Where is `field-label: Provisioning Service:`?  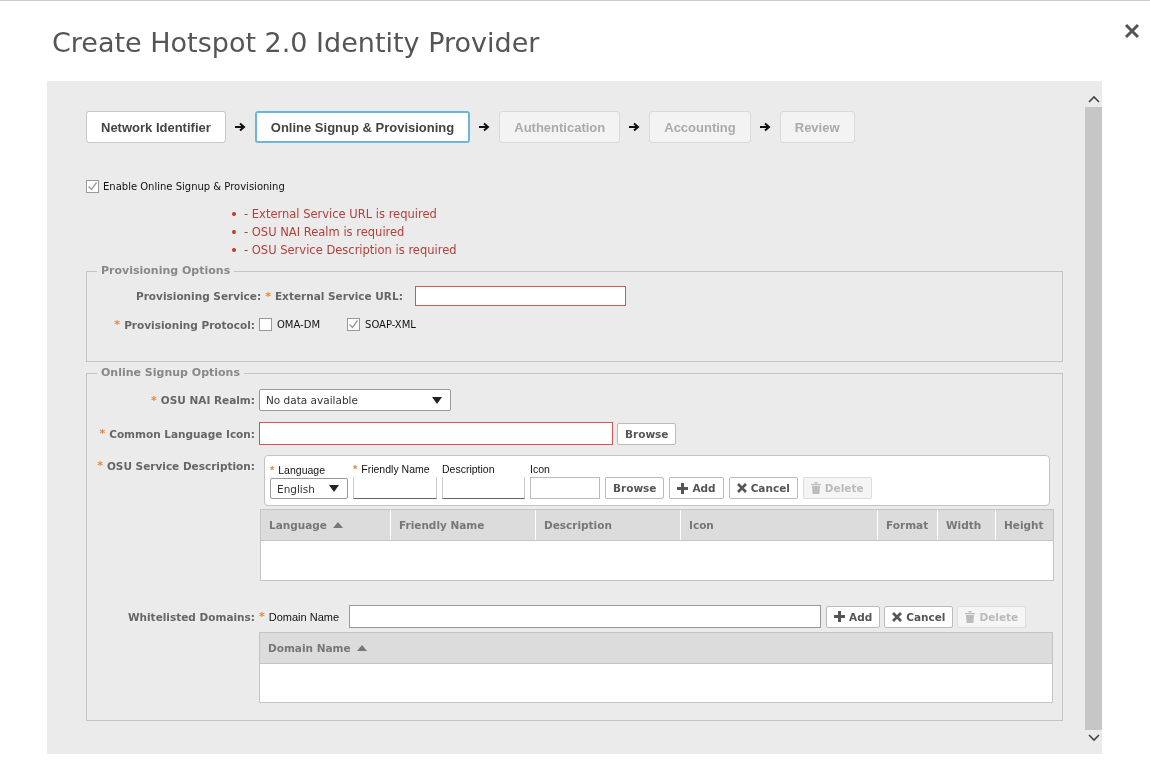 field-label: Provisioning Service: is located at coordinates (199, 296).